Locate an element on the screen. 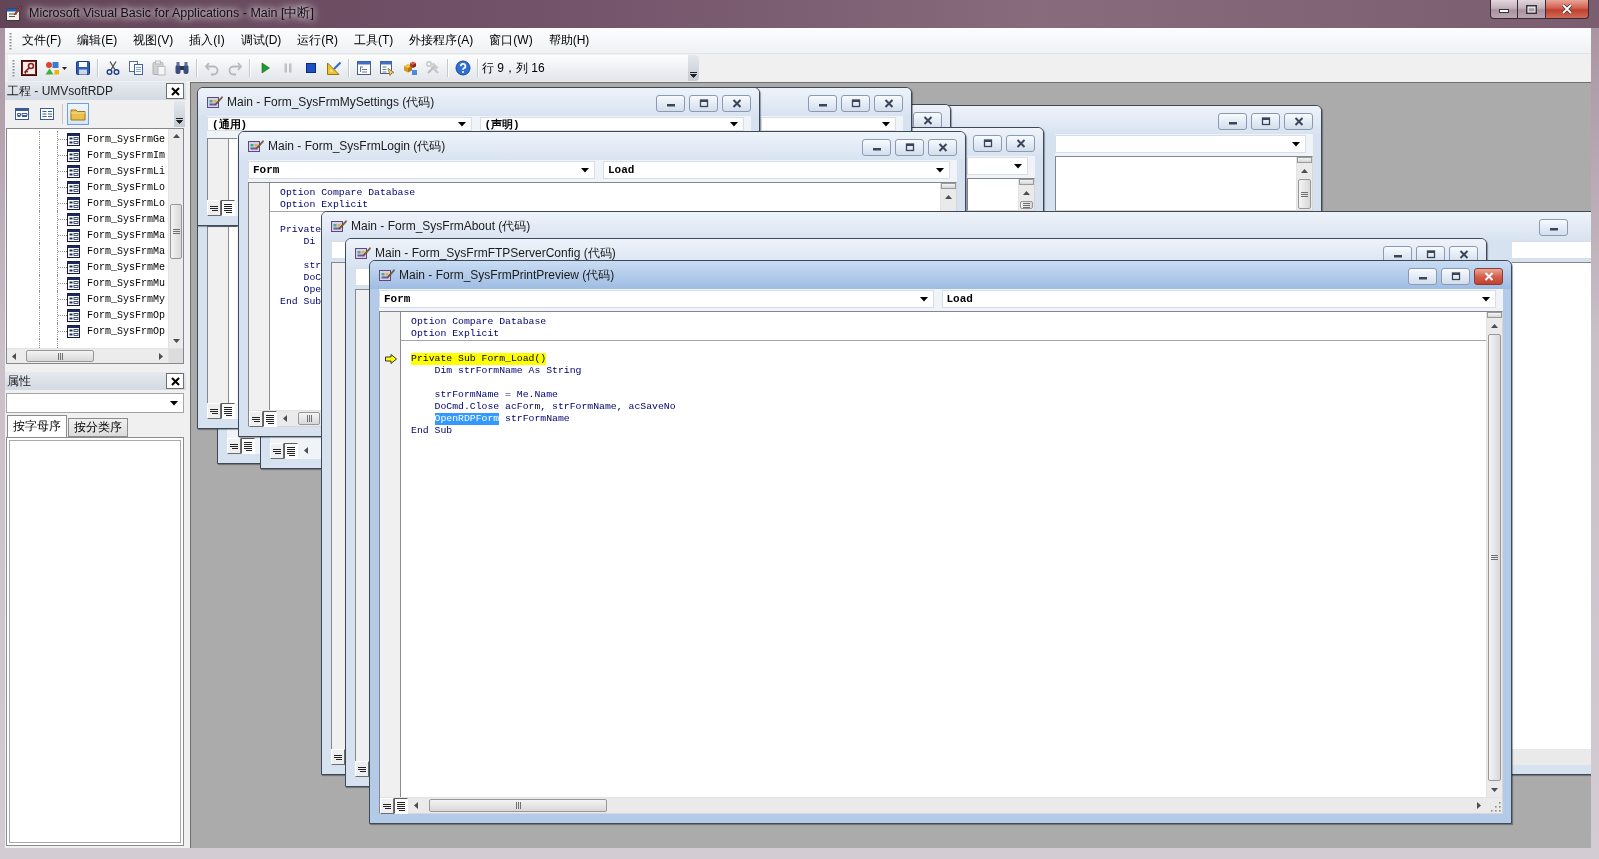  window-pencil-icon is located at coordinates (14, 13).